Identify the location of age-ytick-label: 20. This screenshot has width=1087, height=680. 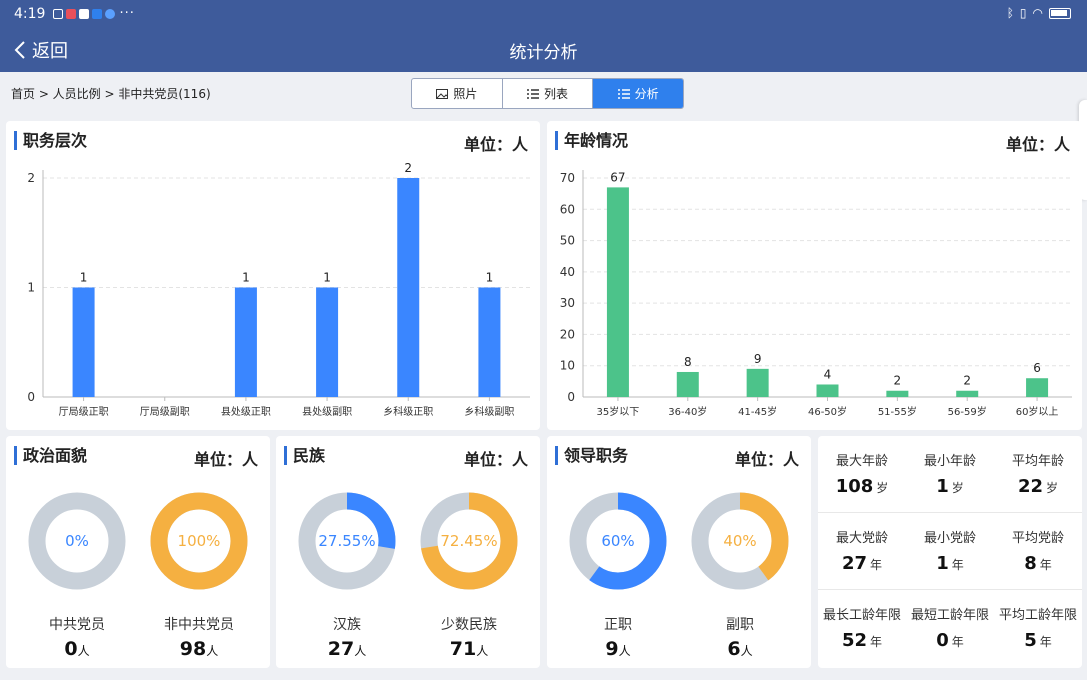
(567, 334).